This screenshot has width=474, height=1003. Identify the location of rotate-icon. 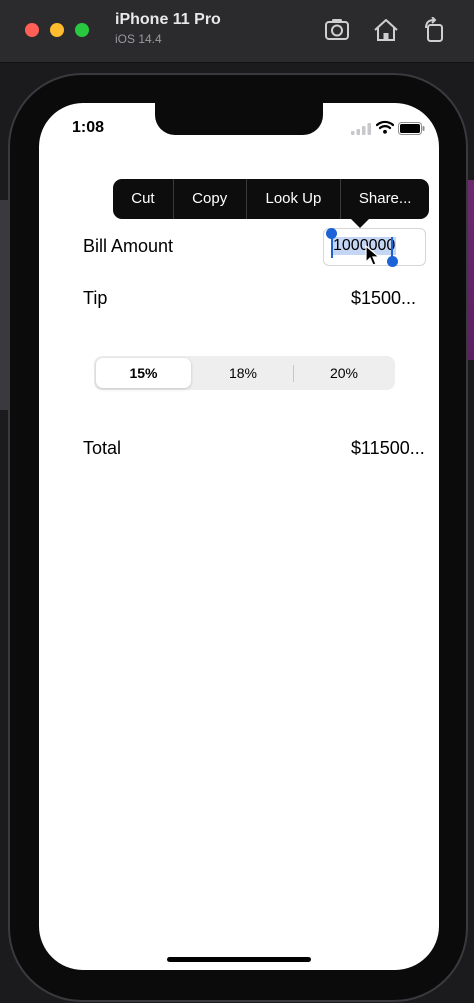
(434, 30).